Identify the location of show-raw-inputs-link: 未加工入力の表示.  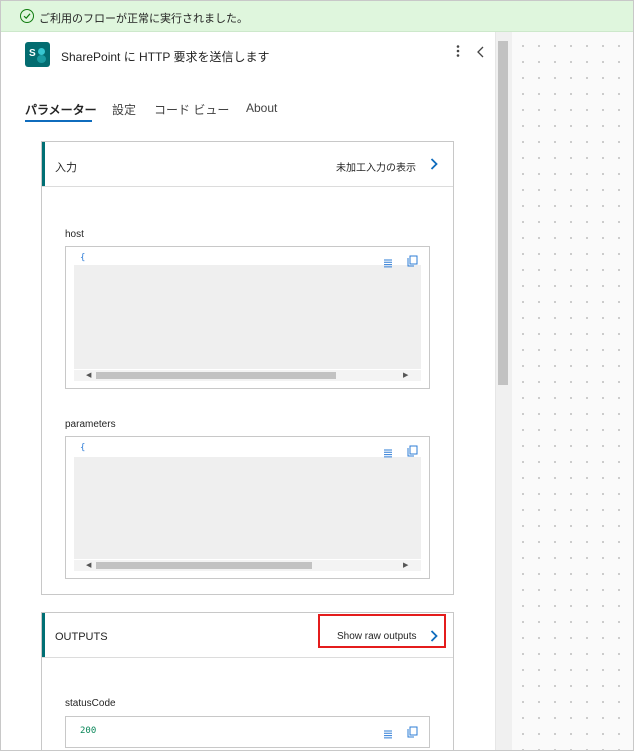
(376, 166).